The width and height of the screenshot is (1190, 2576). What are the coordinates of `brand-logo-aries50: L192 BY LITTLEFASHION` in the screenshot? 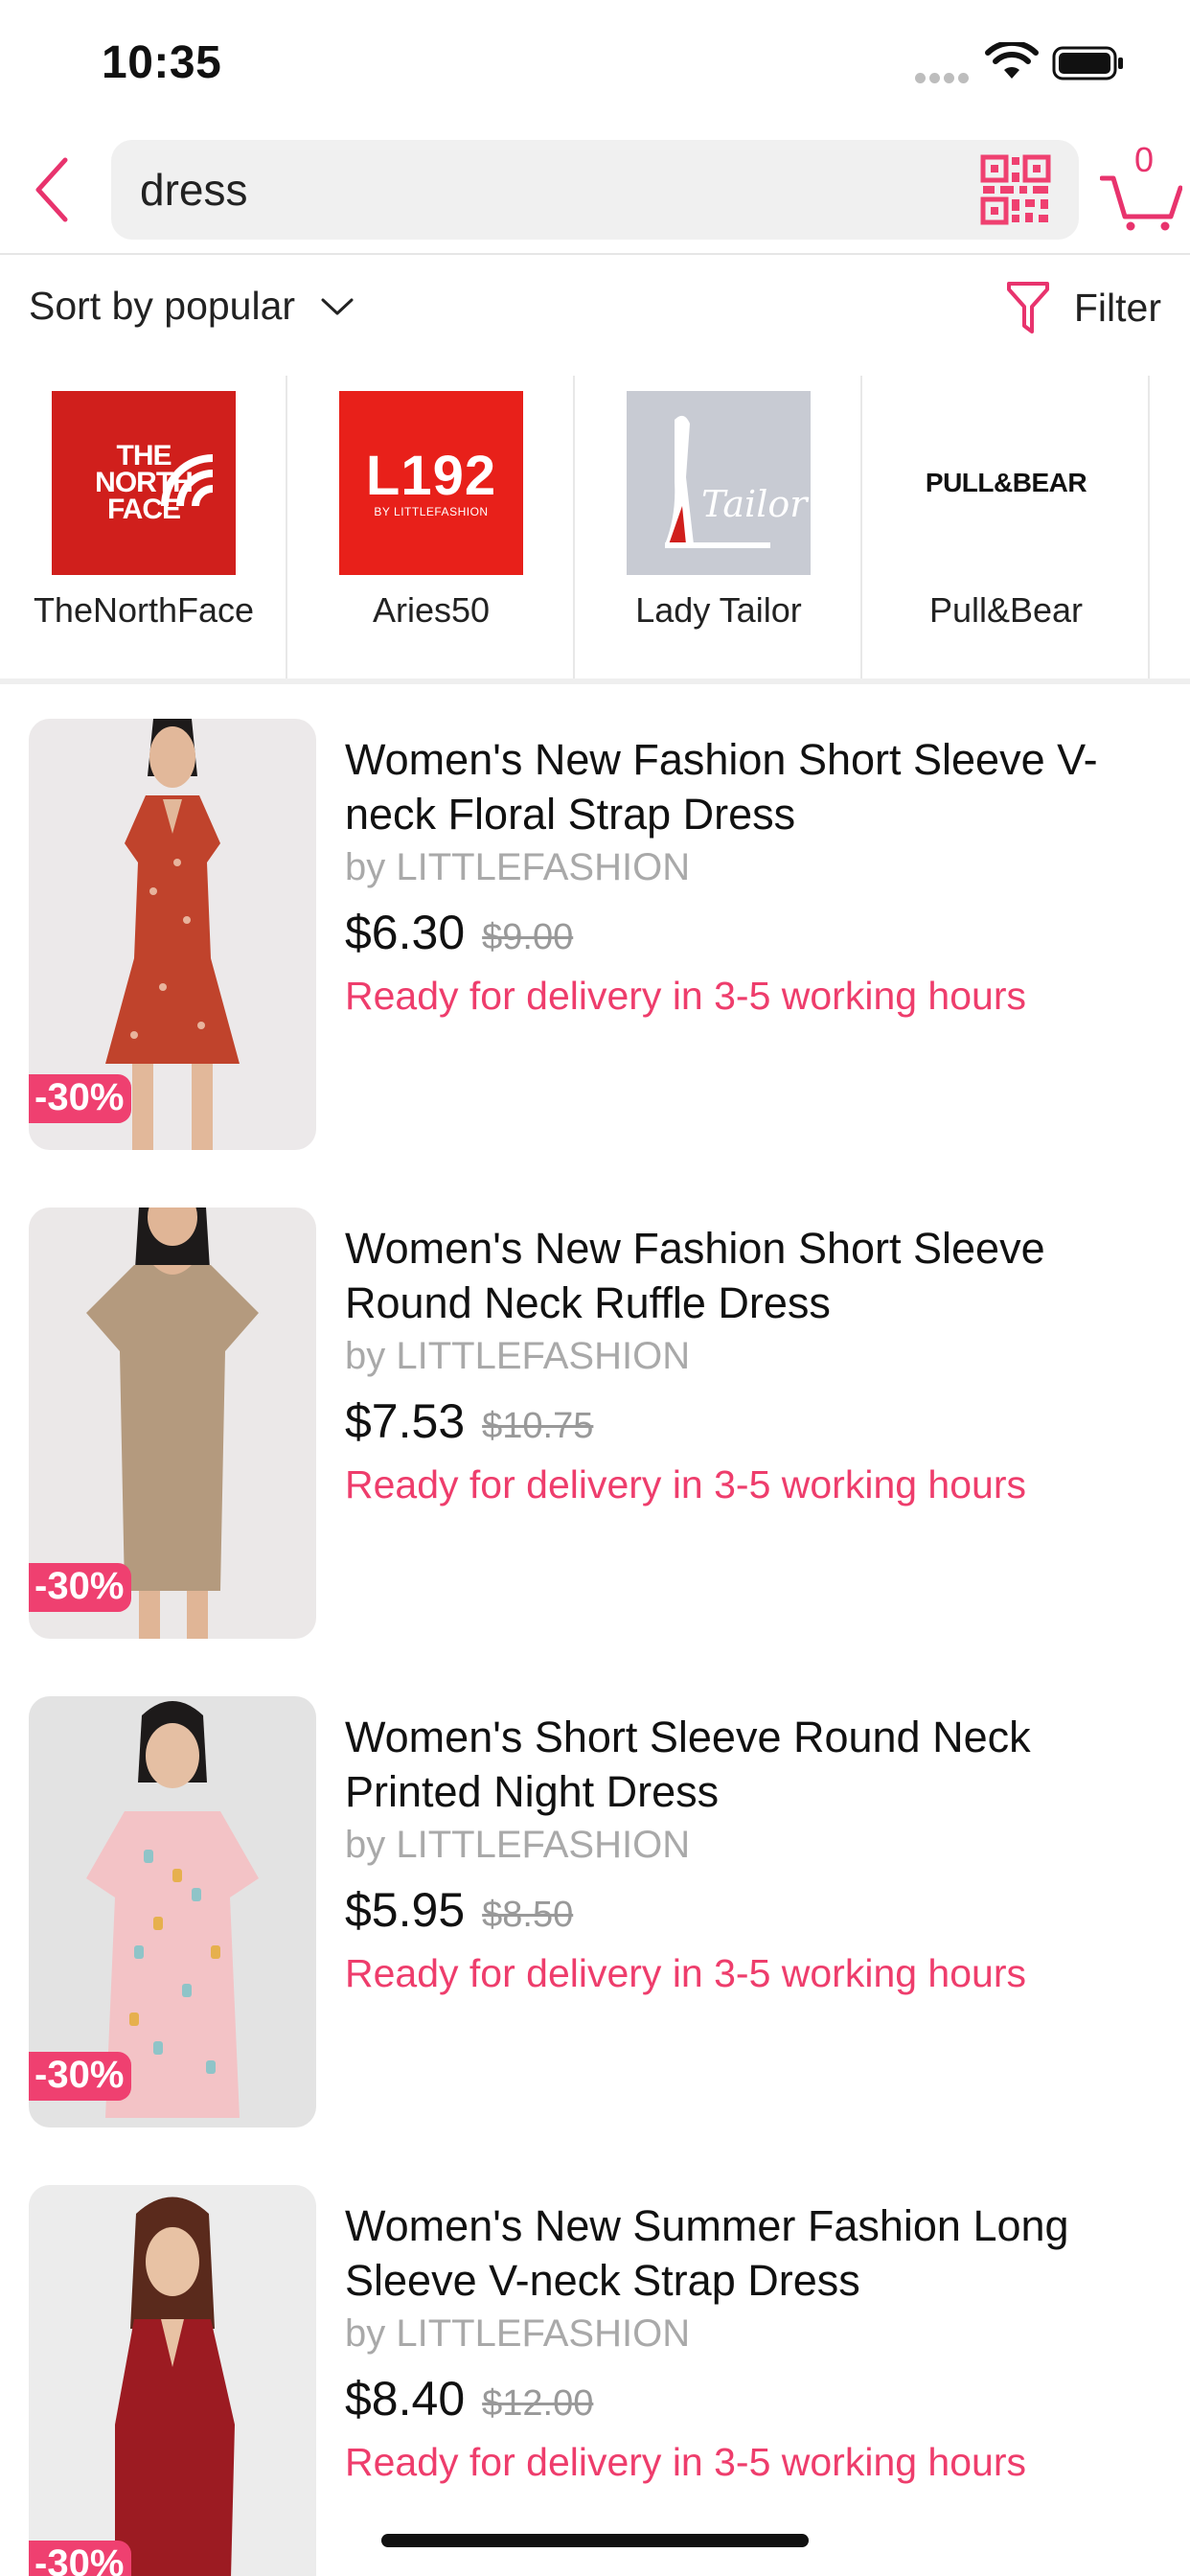 It's located at (431, 483).